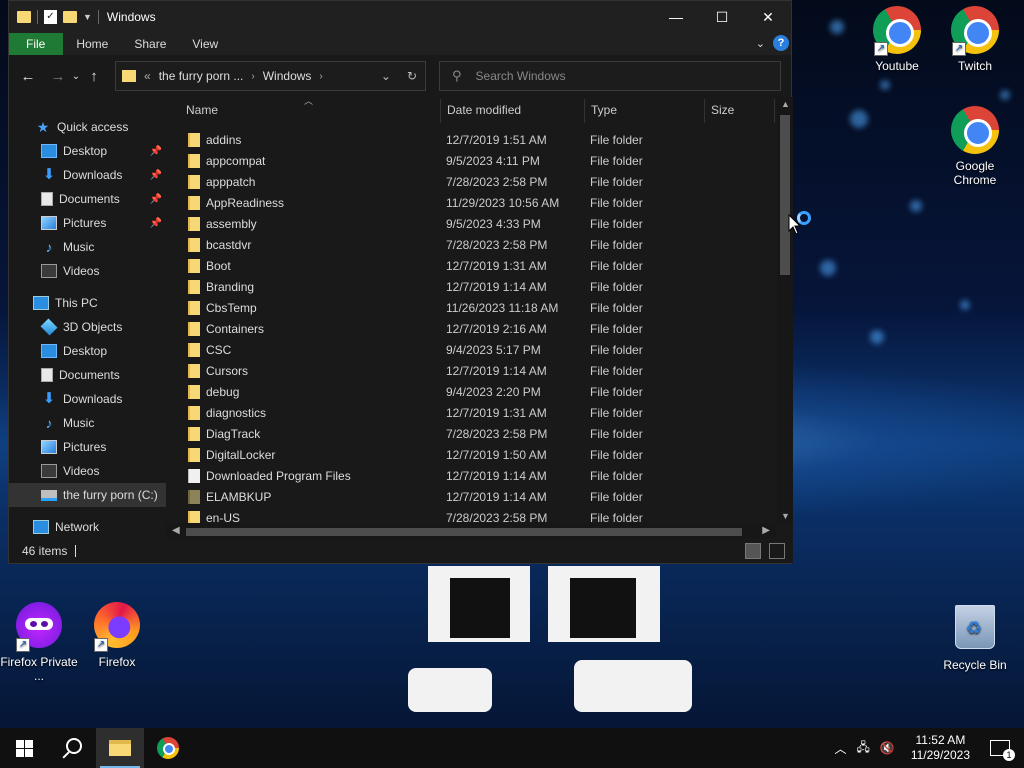 The width and height of the screenshot is (1024, 768). I want to click on table-row: bcastdvr 7/28/2023 2:58 PM File folder, so click(471, 244).